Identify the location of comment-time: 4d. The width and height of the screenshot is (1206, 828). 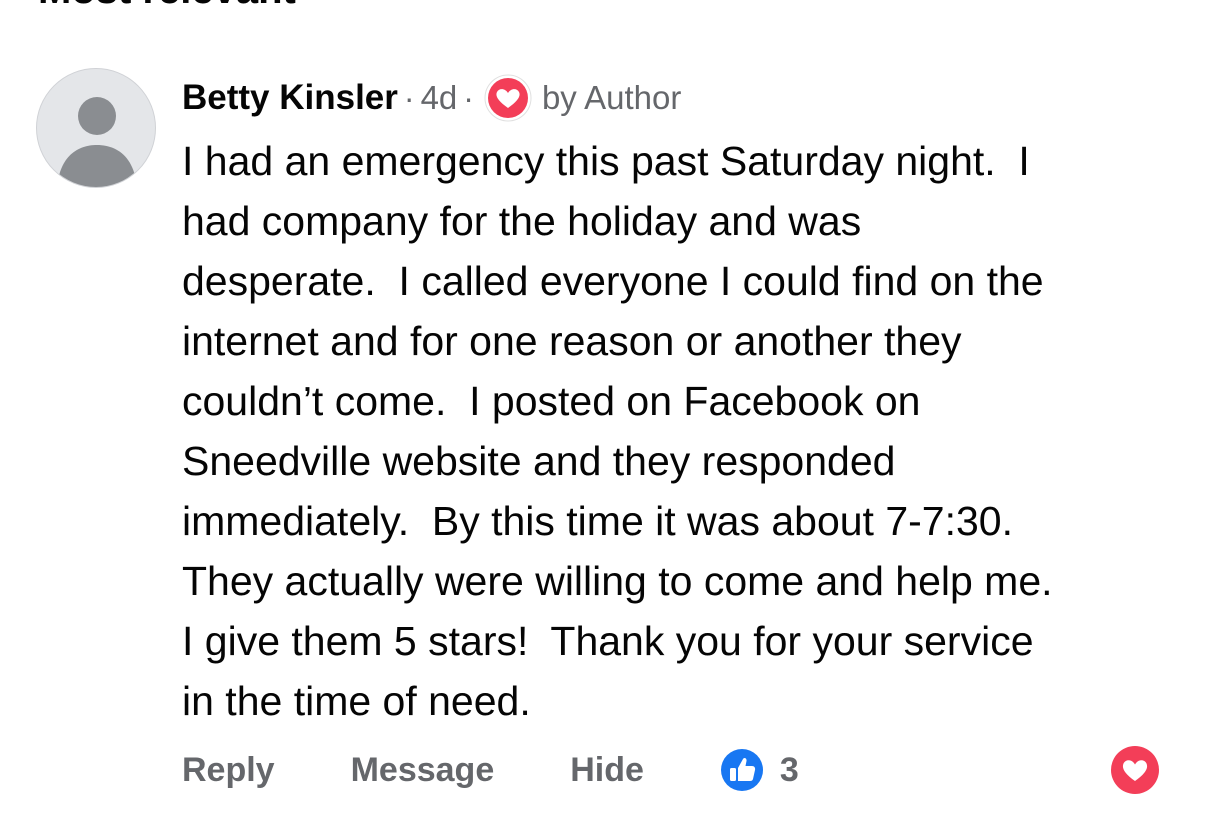
(439, 98).